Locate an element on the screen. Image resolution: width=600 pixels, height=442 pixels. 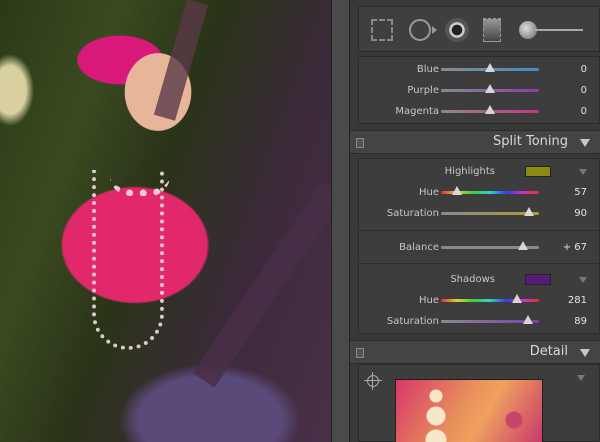
hsl-row-blue: Blue 0 is located at coordinates (479, 69).